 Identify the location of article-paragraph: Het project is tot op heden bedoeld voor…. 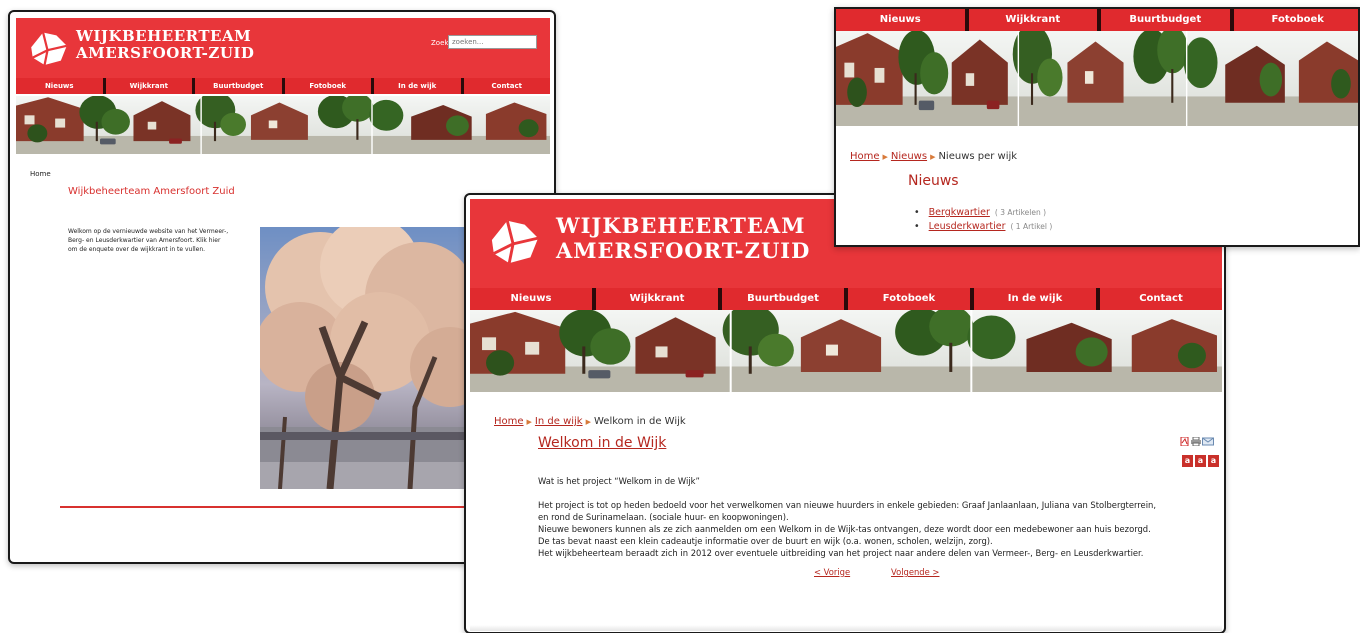
(847, 505).